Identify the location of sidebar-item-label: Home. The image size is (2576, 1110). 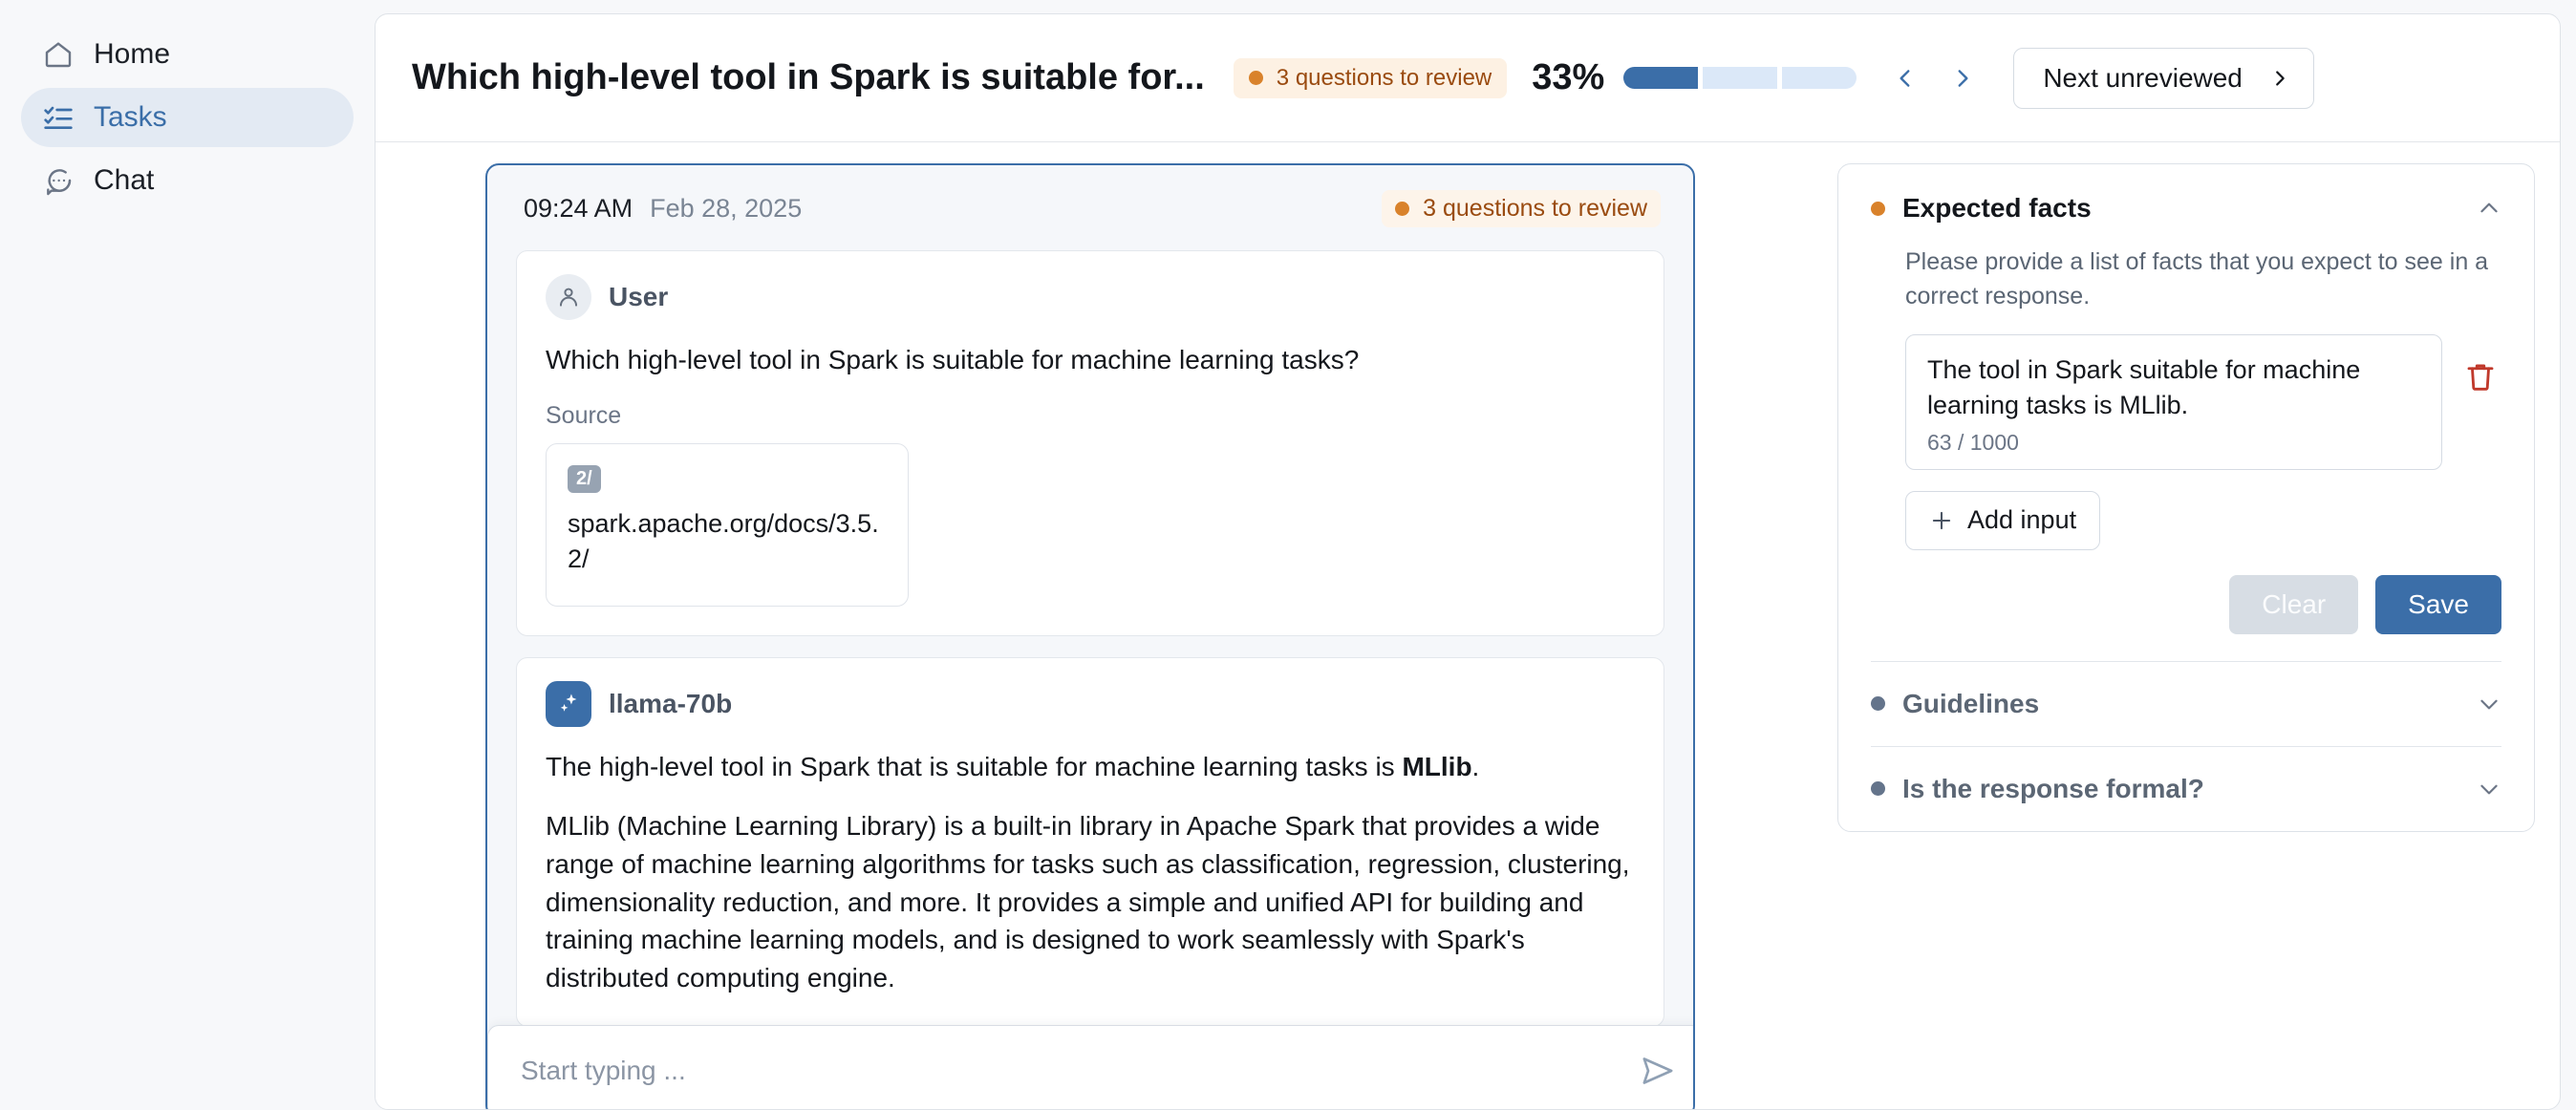
(132, 54).